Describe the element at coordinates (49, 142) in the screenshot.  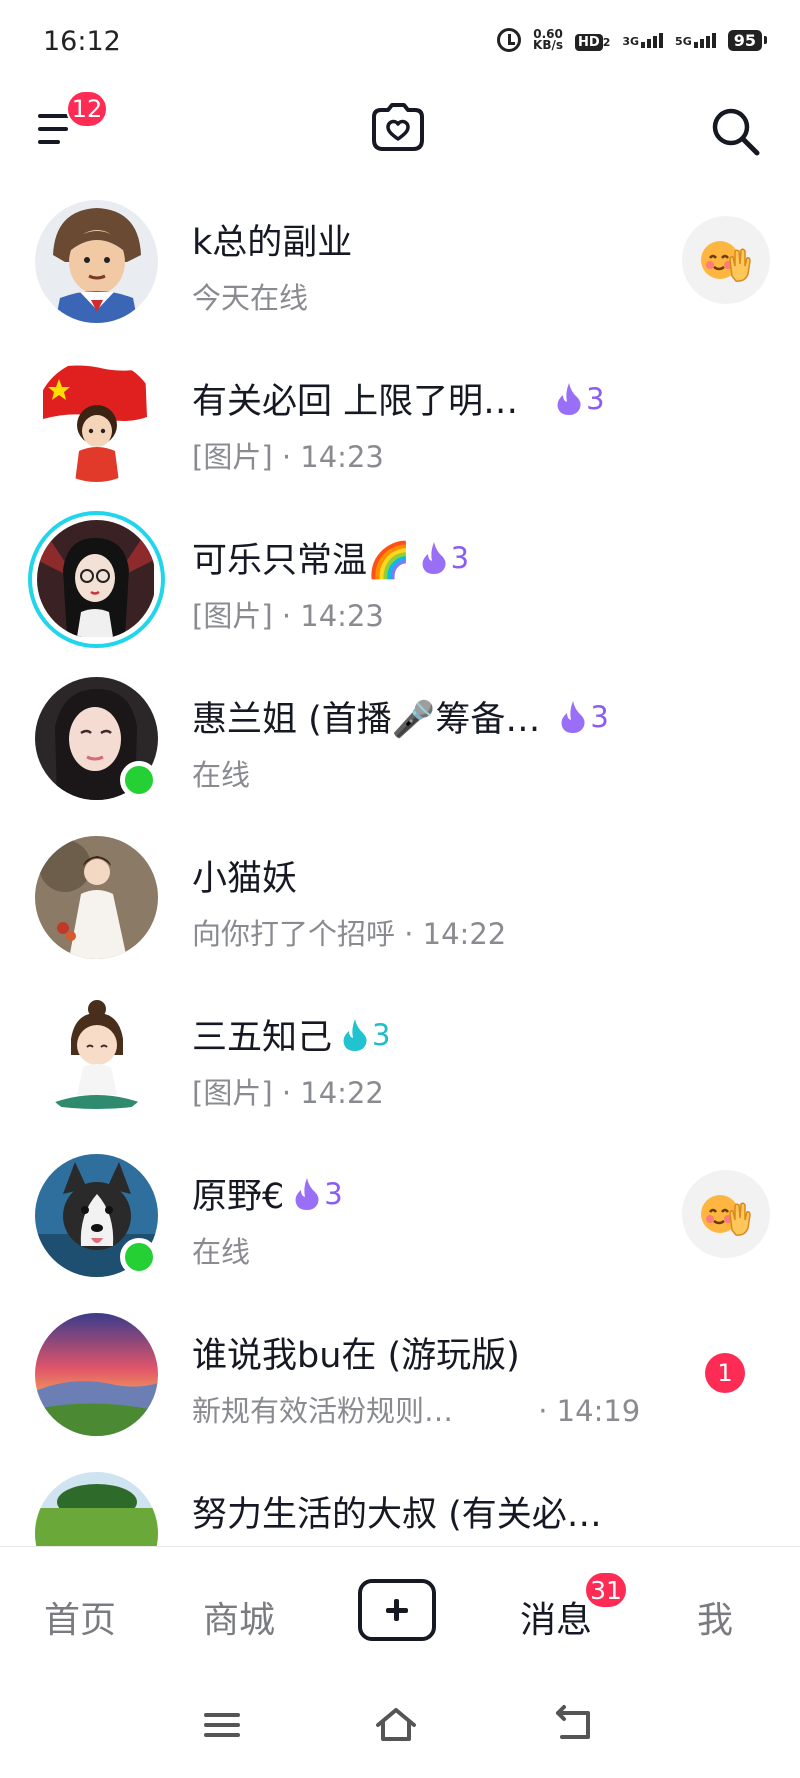
I see `menu-icon-line` at that location.